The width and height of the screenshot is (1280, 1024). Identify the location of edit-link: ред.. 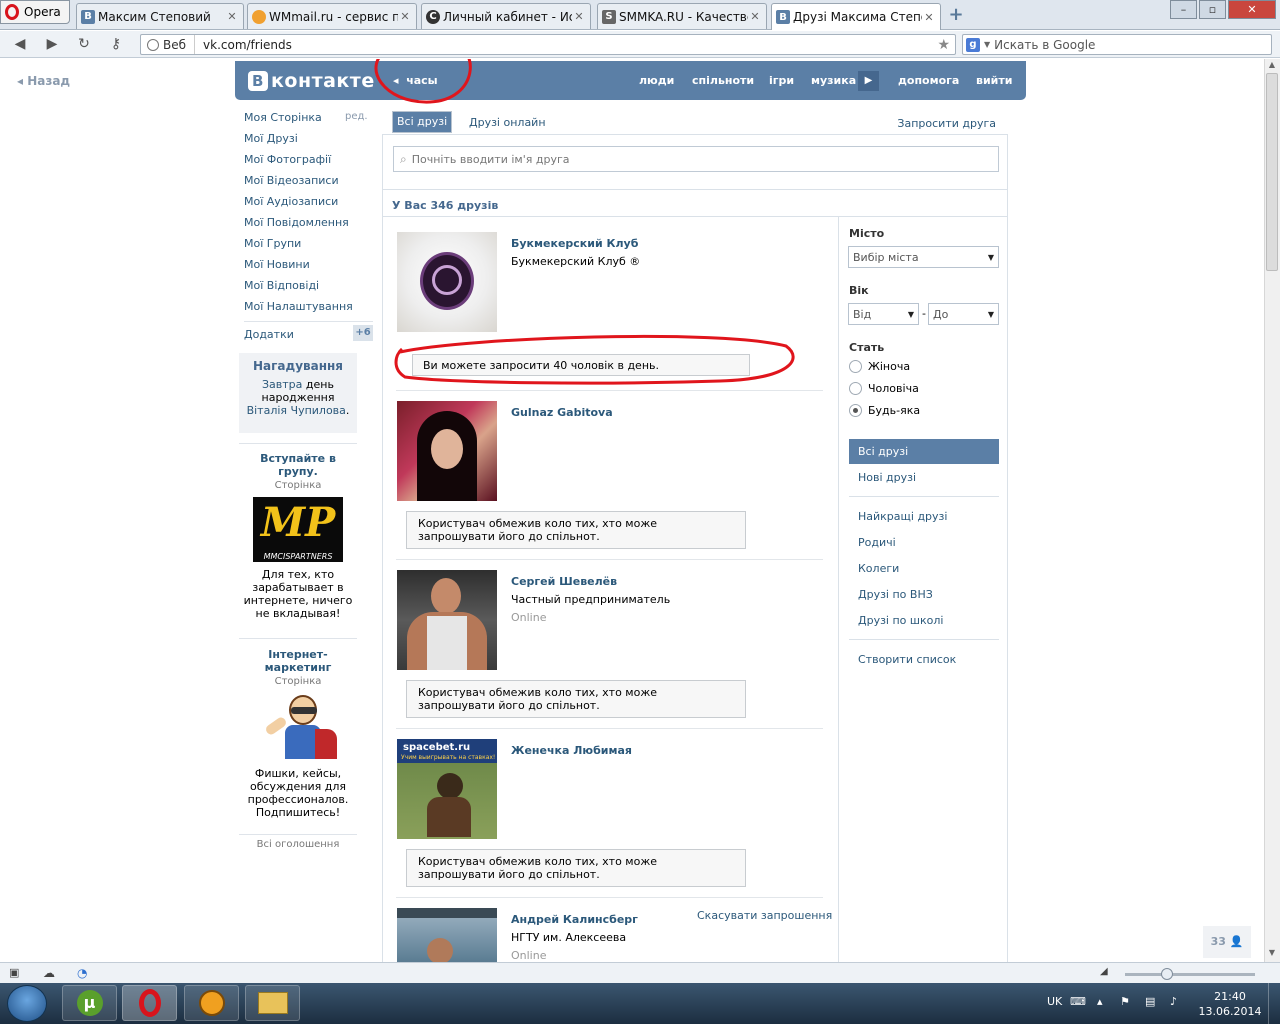
(356, 116).